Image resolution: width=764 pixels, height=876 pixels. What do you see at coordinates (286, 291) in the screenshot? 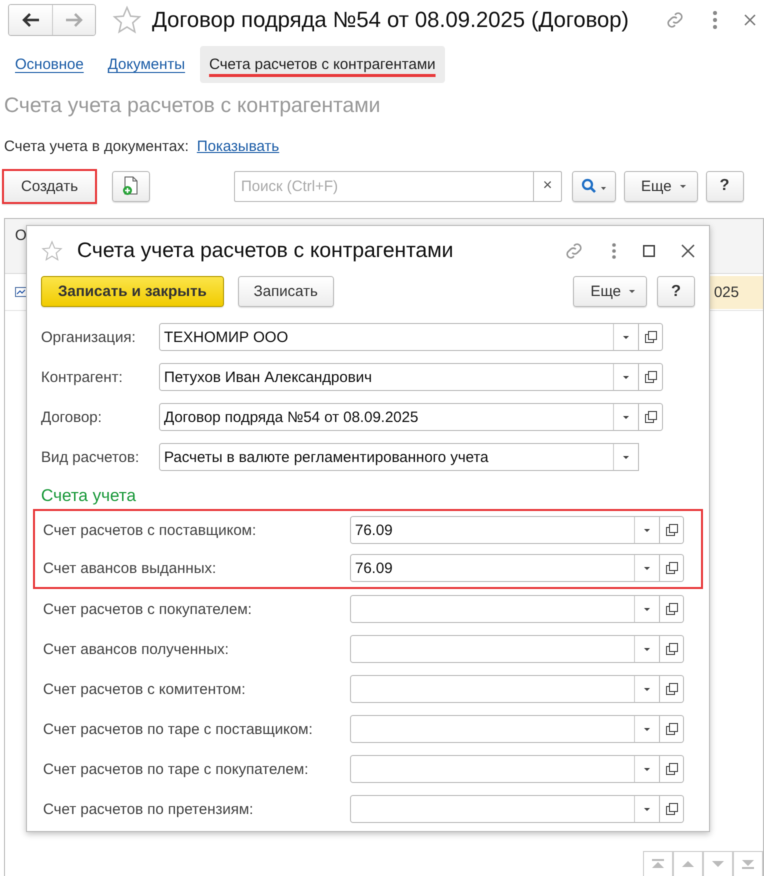
I see `save-button: Записать` at bounding box center [286, 291].